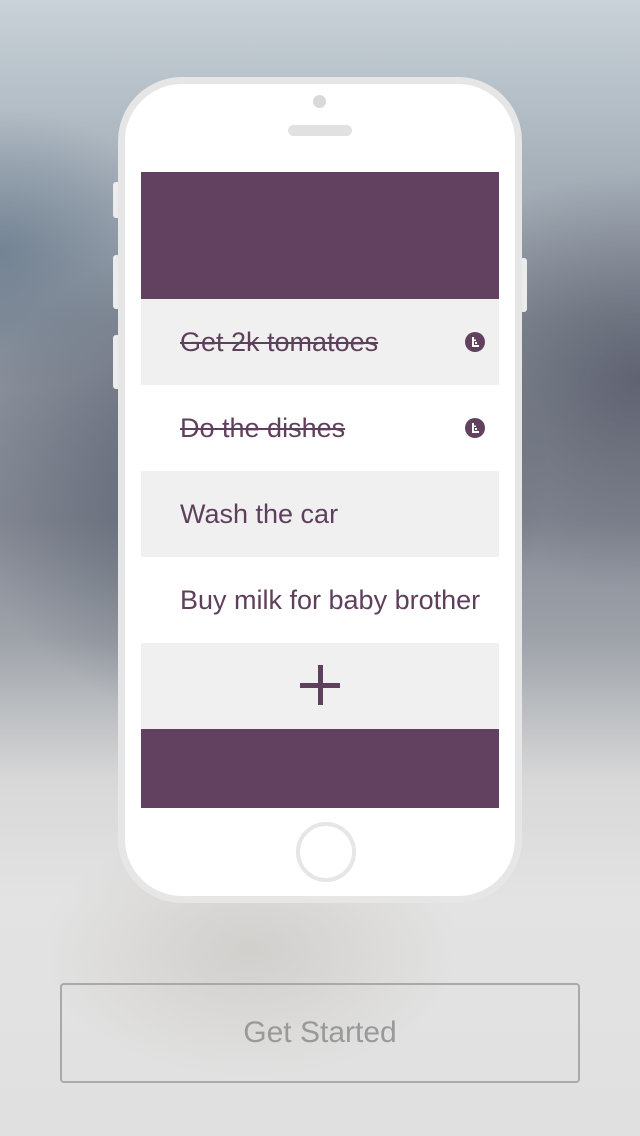  What do you see at coordinates (263, 428) in the screenshot?
I see `todo-text: Do the dishes` at bounding box center [263, 428].